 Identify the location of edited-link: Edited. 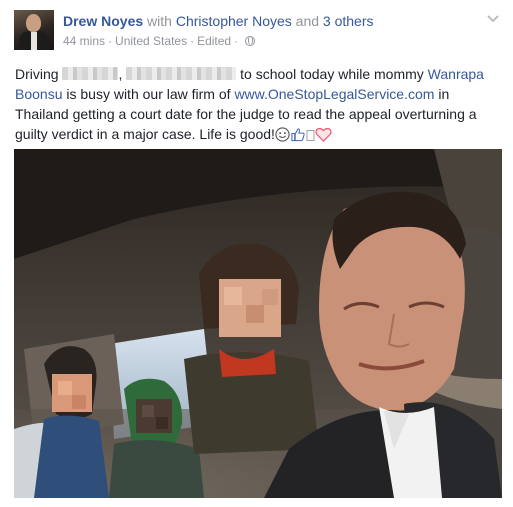
(214, 41).